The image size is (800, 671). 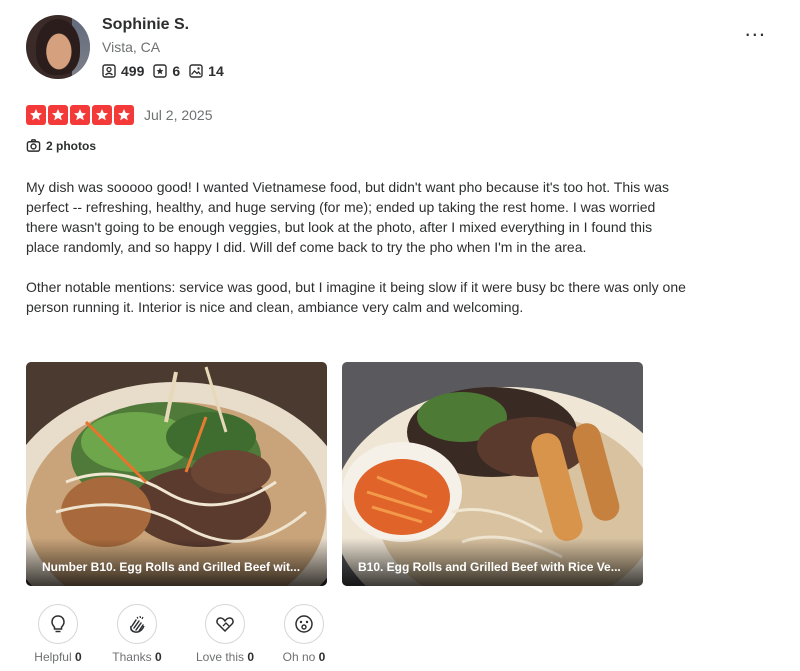 I want to click on love-this-label: Love this 0, so click(x=225, y=657).